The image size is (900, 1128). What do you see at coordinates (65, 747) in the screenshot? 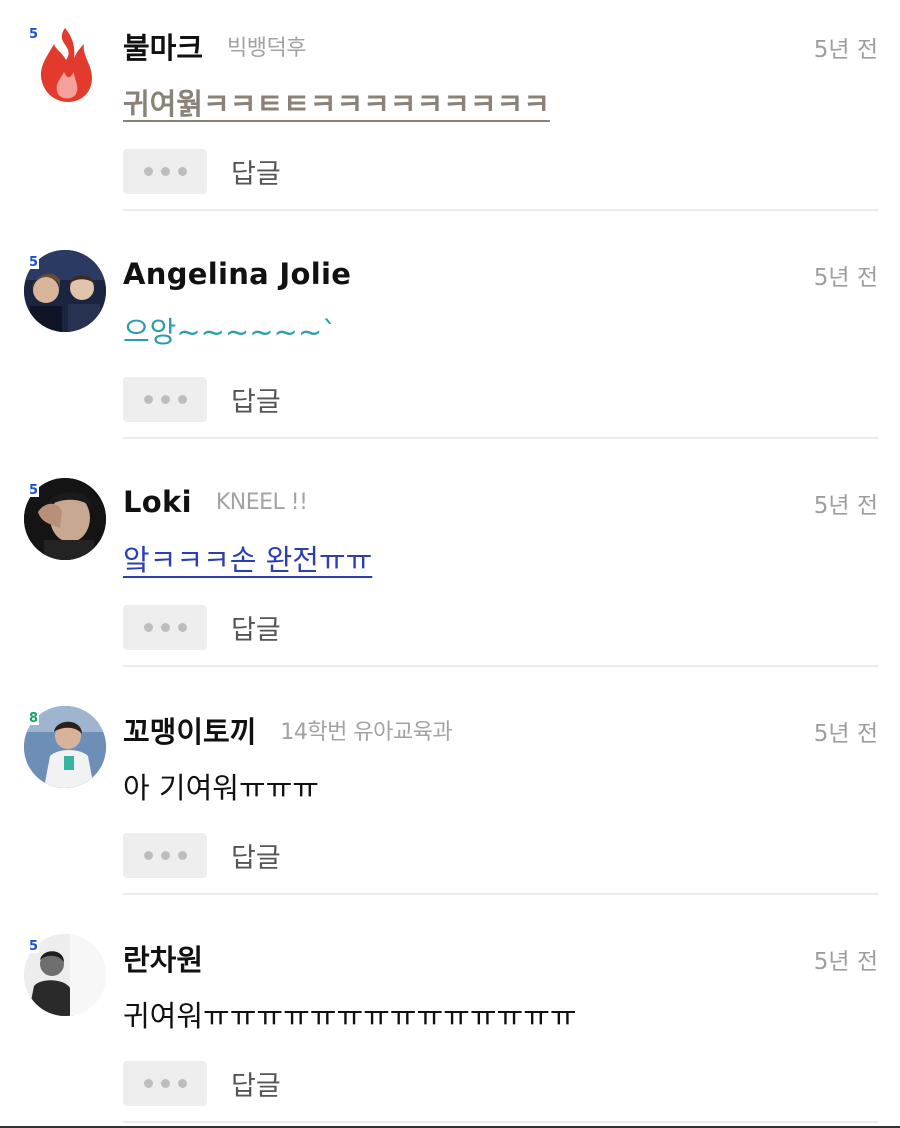
I see `avatar: 8` at bounding box center [65, 747].